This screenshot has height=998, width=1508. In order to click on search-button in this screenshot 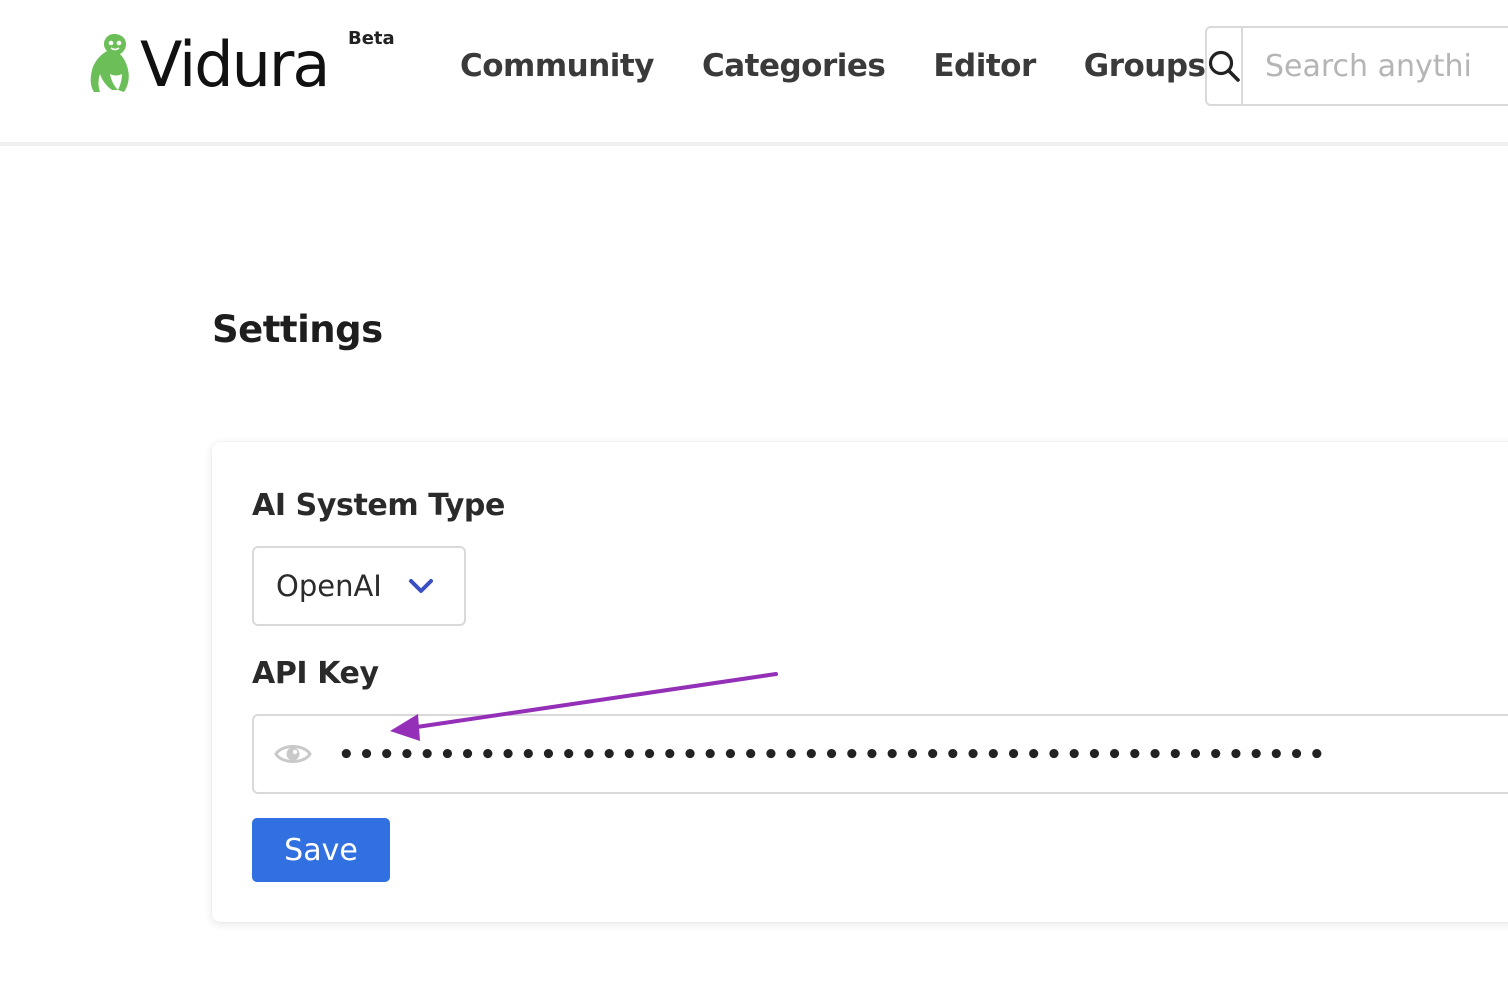, I will do `click(1225, 66)`.